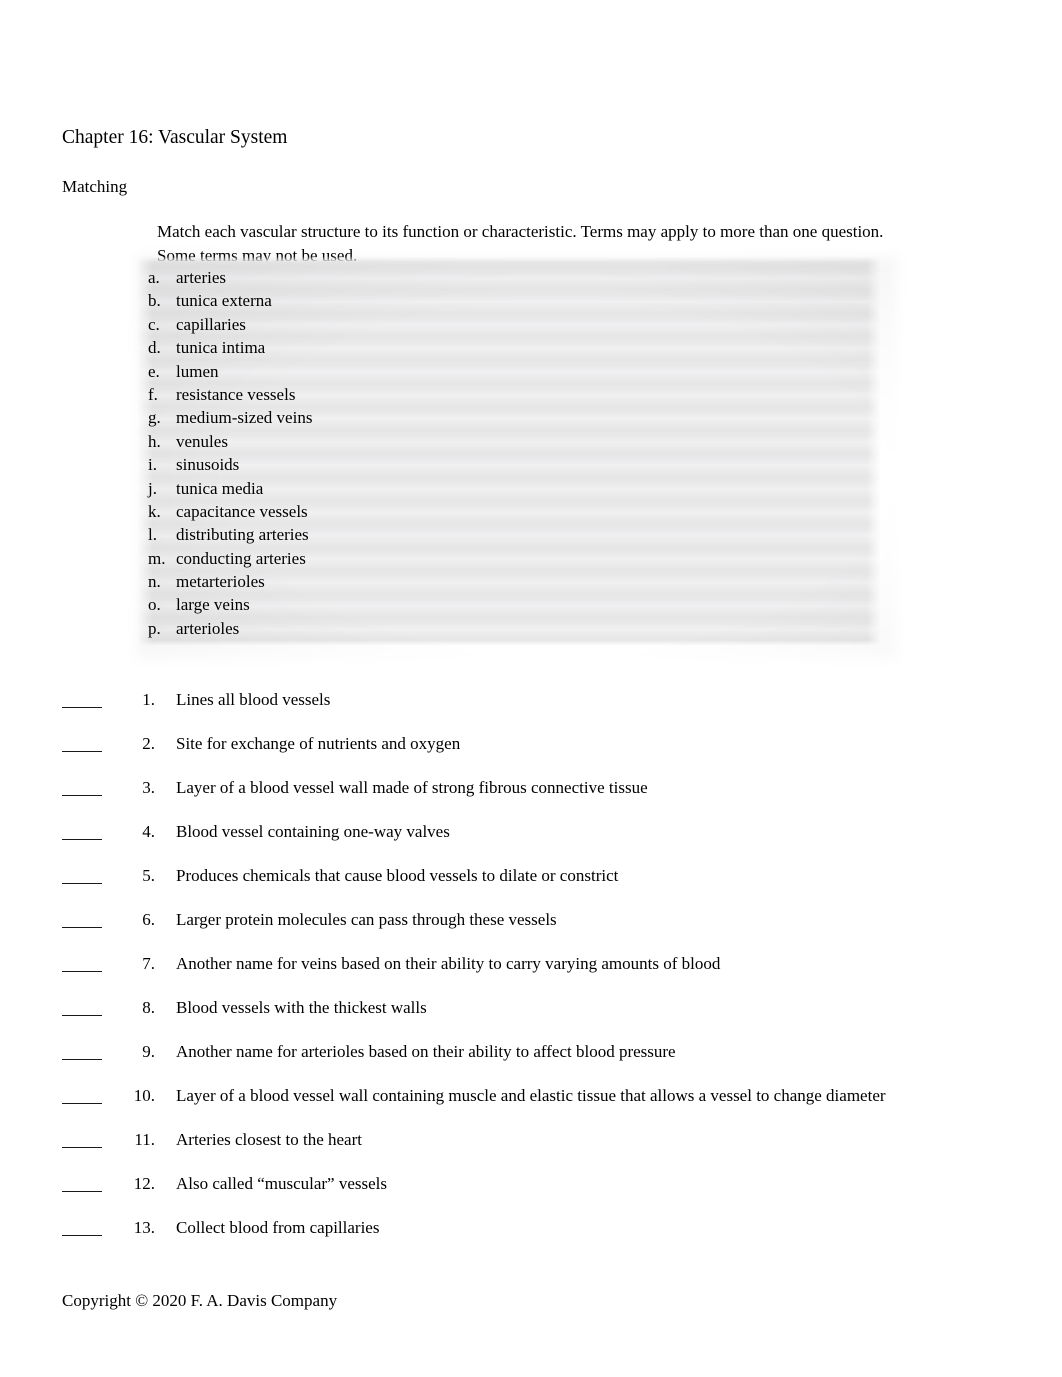  What do you see at coordinates (144, 1139) in the screenshot?
I see `question-number: 11.` at bounding box center [144, 1139].